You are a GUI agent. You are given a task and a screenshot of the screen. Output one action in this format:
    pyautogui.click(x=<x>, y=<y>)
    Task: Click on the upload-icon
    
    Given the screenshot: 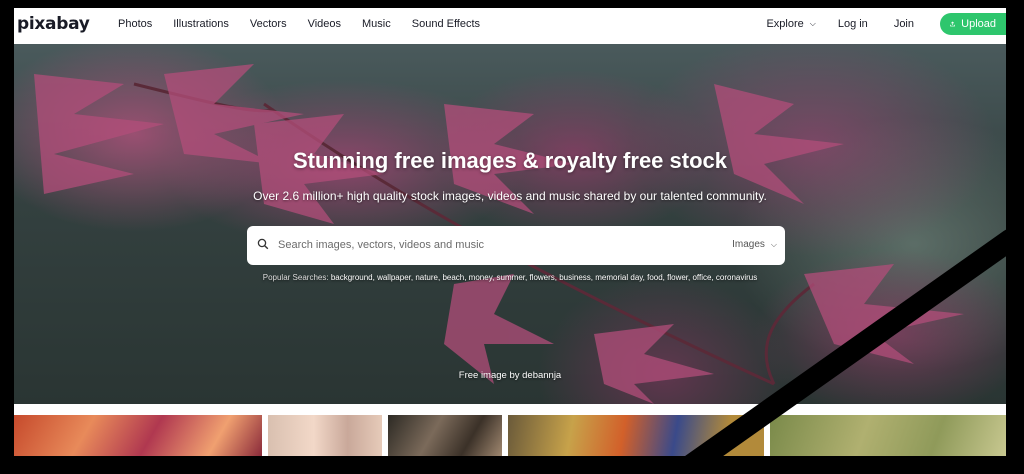 What is the action you would take?
    pyautogui.click(x=952, y=24)
    